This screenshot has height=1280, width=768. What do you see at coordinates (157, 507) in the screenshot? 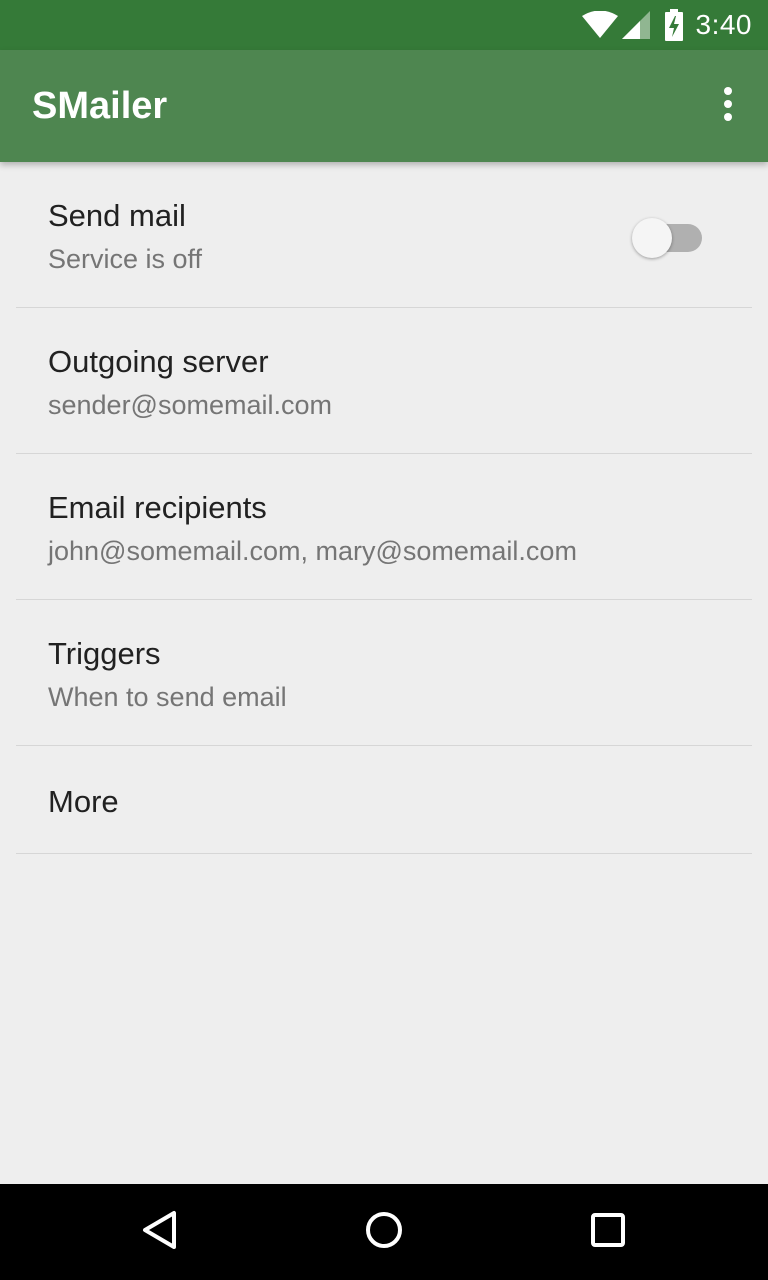
I see `pref-title: Email recipients` at bounding box center [157, 507].